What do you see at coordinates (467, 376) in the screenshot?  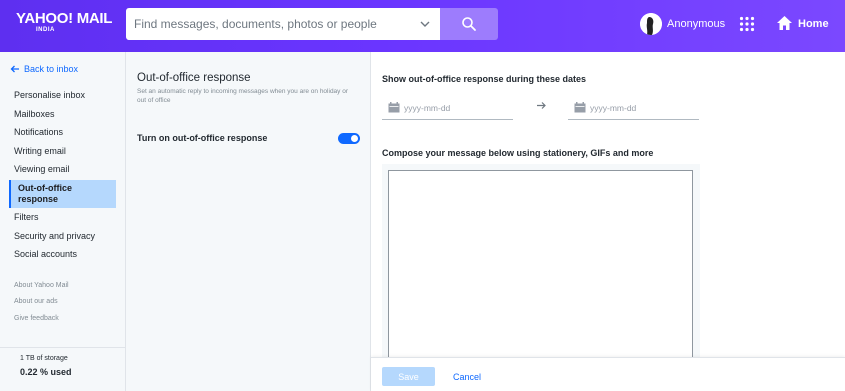 I see `cancel-button: Cancel` at bounding box center [467, 376].